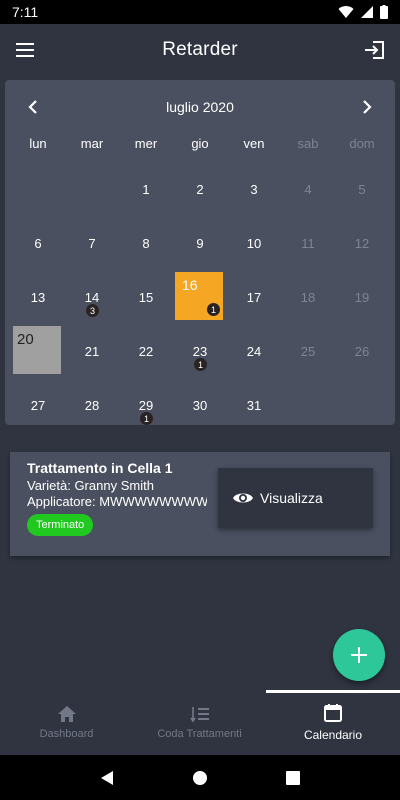 The height and width of the screenshot is (800, 400). I want to click on eye-icon, so click(243, 498).